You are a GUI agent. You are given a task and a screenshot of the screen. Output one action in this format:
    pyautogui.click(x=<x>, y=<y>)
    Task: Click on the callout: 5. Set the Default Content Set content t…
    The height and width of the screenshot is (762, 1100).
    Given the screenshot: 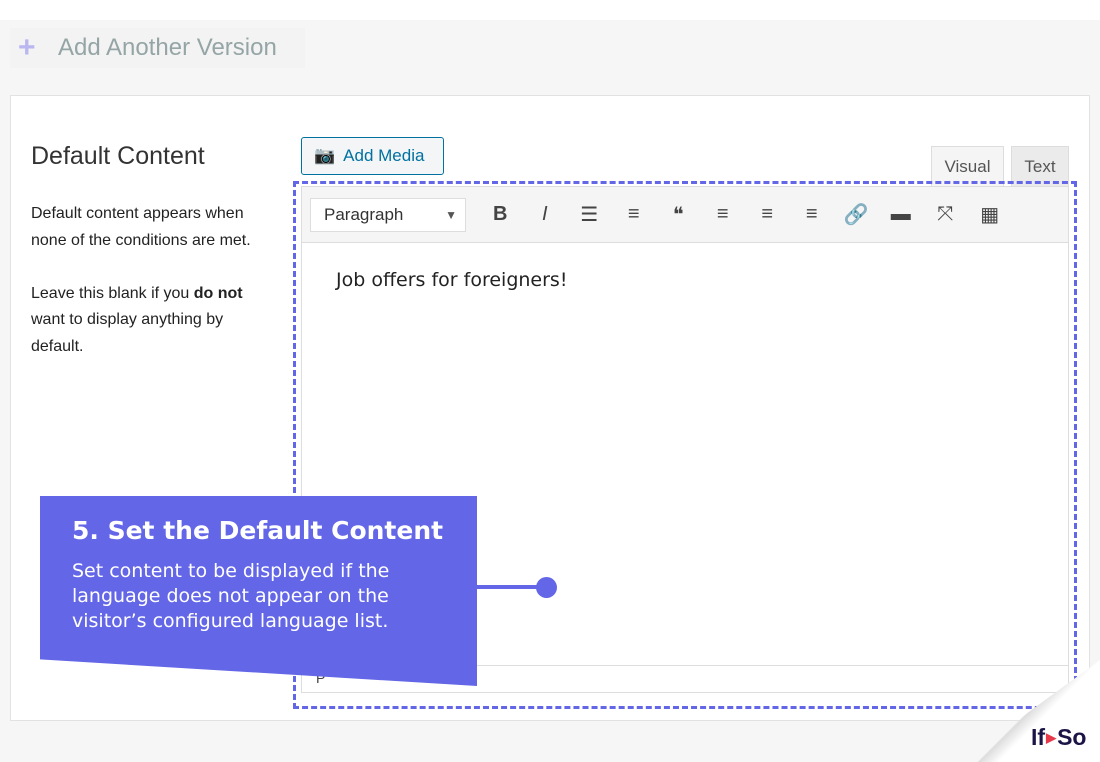 What is the action you would take?
    pyautogui.click(x=258, y=591)
    